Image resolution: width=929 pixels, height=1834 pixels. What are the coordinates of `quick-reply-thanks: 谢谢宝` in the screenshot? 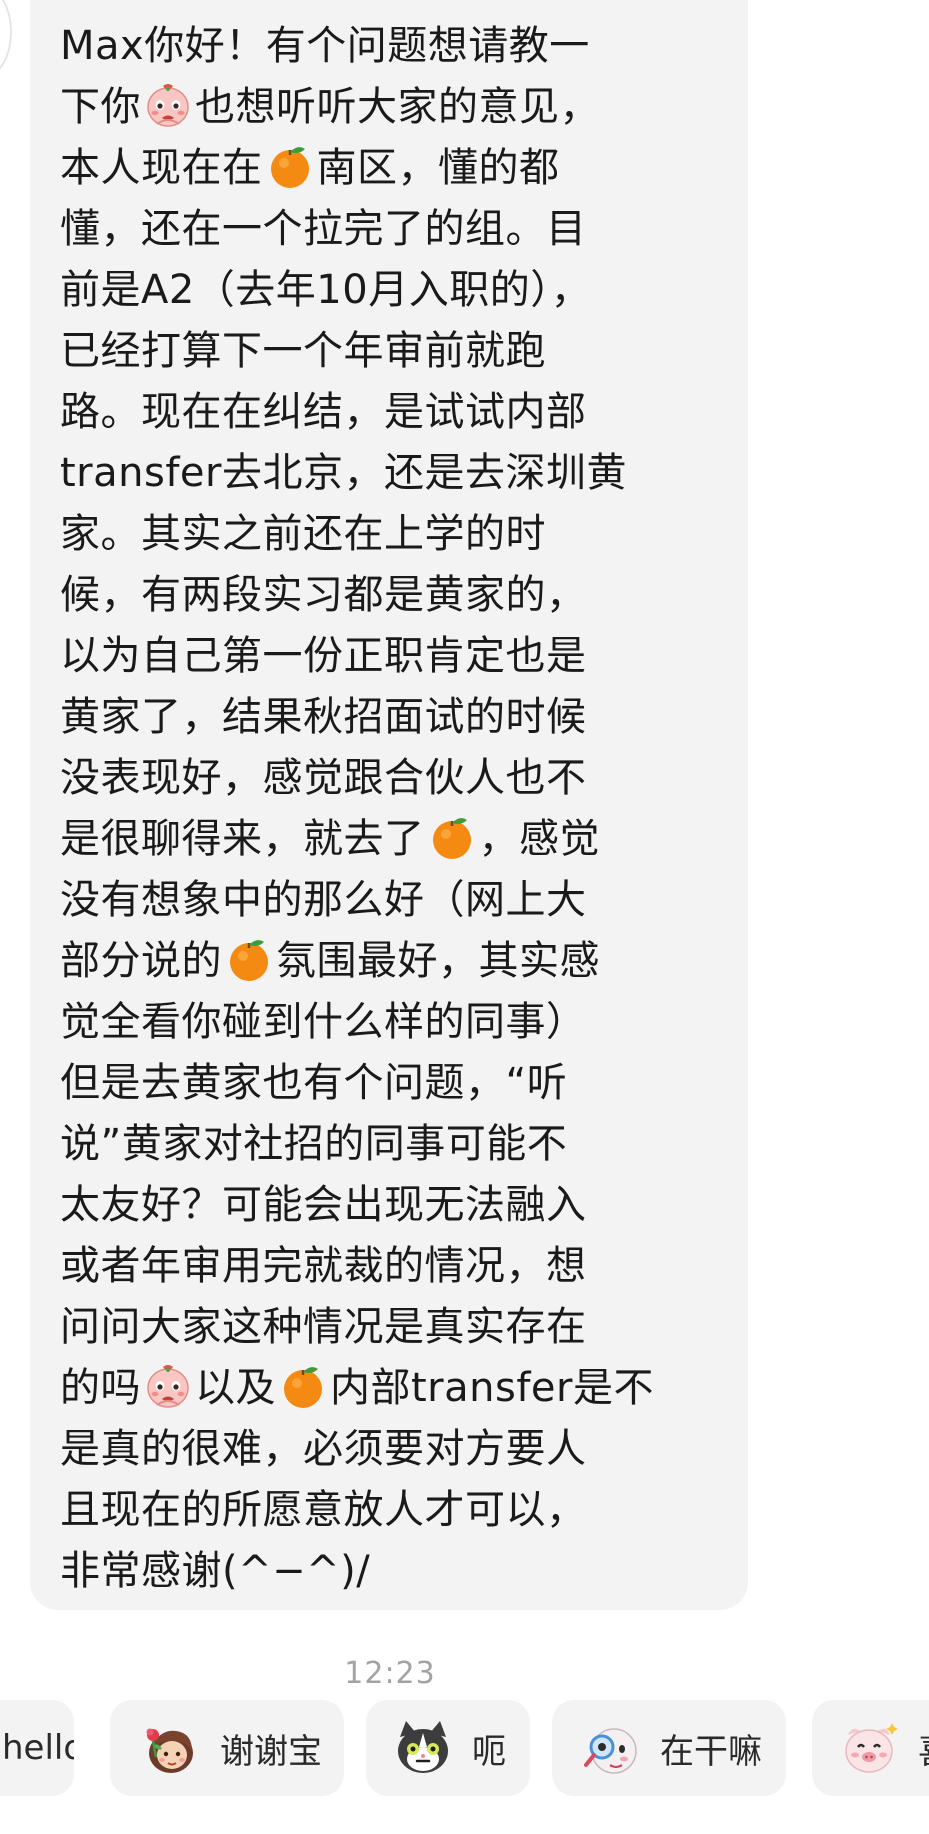 It's located at (227, 1748).